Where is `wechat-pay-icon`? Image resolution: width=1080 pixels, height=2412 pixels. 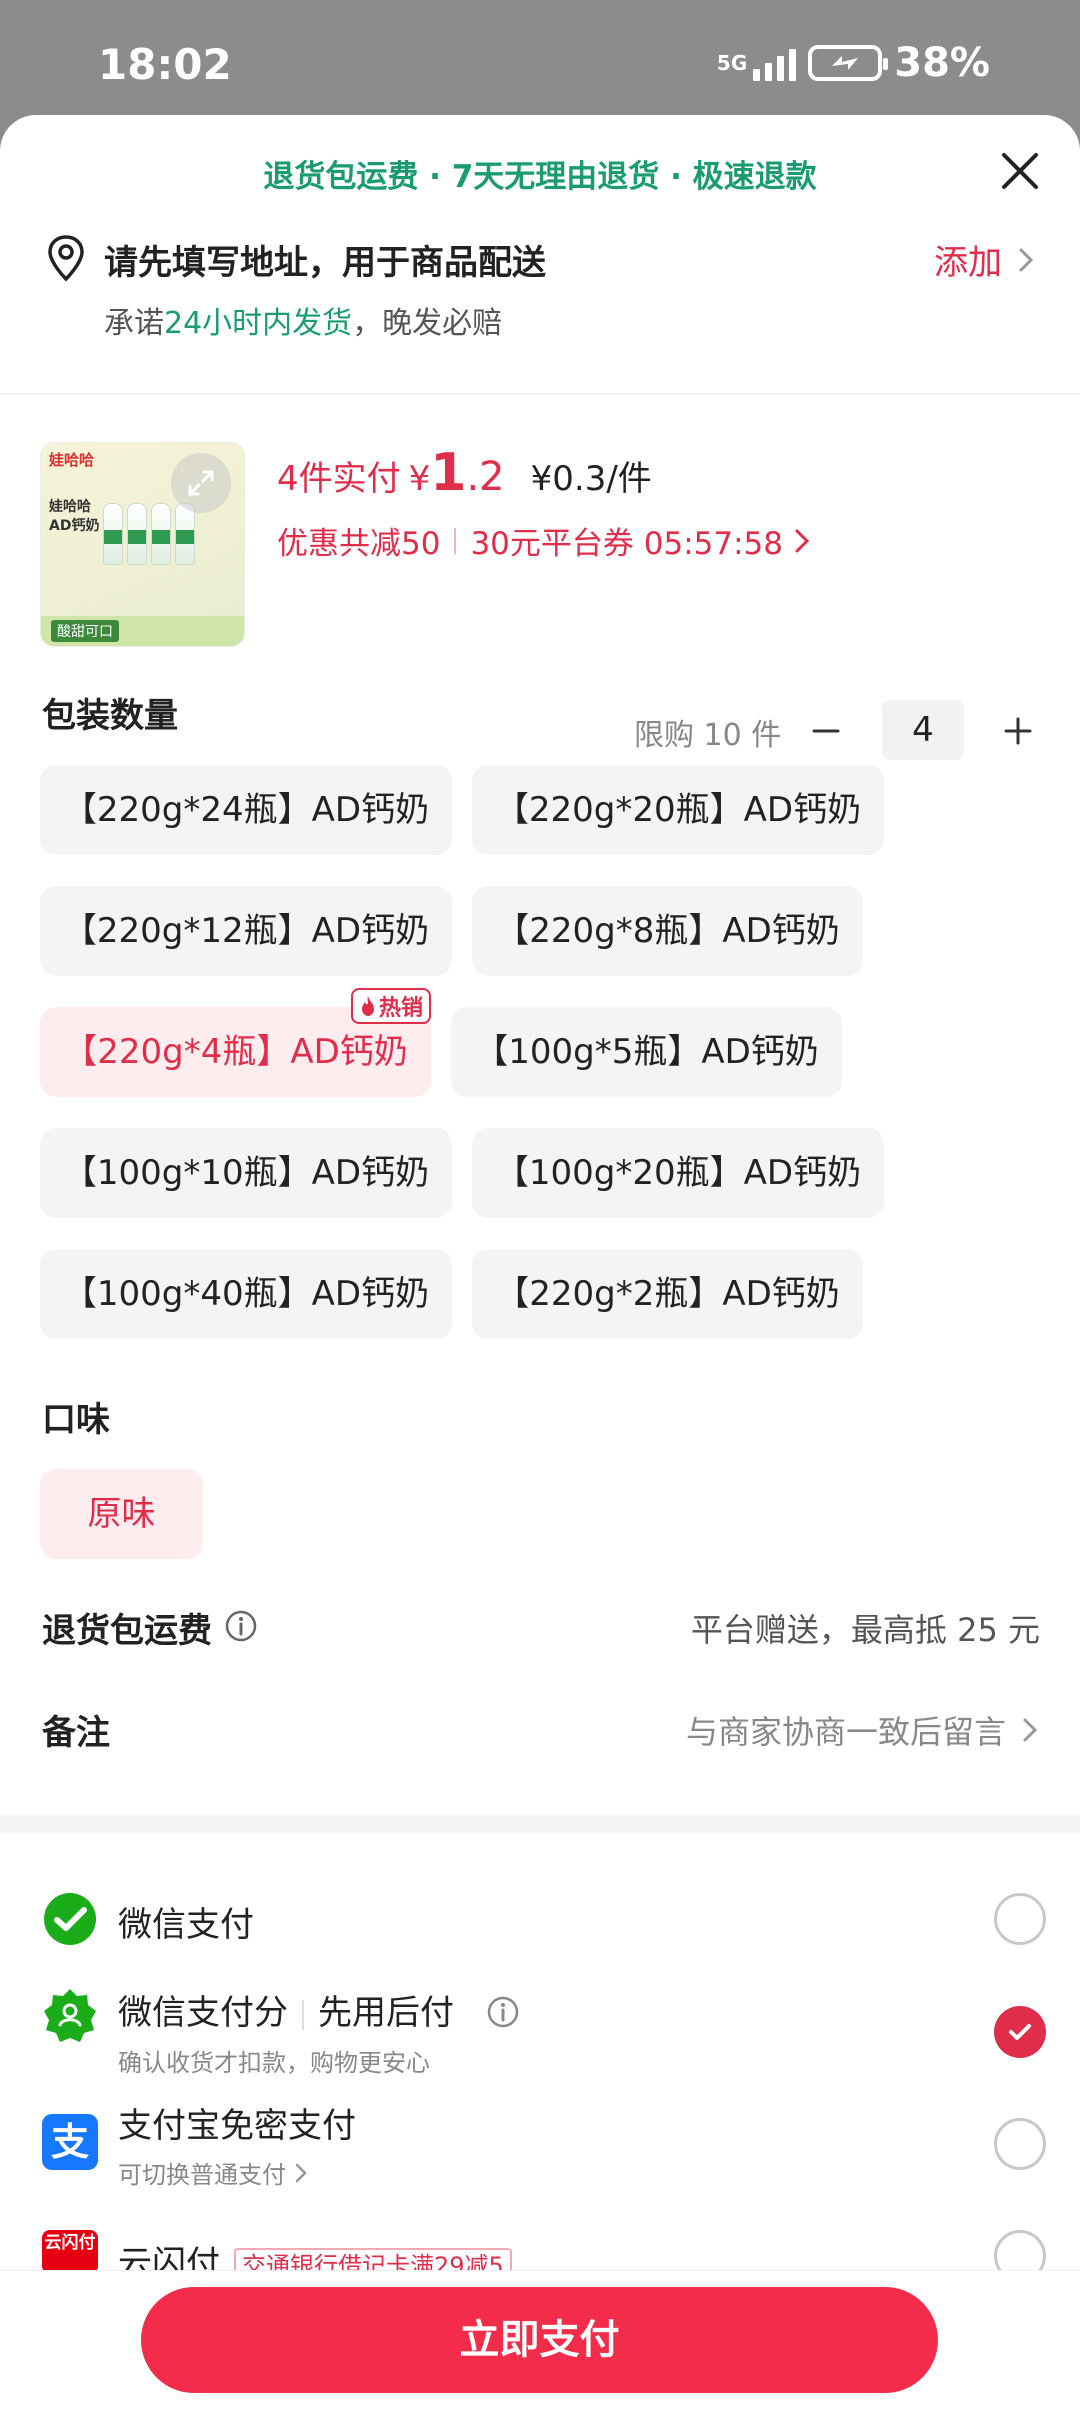
wechat-pay-icon is located at coordinates (70, 1919).